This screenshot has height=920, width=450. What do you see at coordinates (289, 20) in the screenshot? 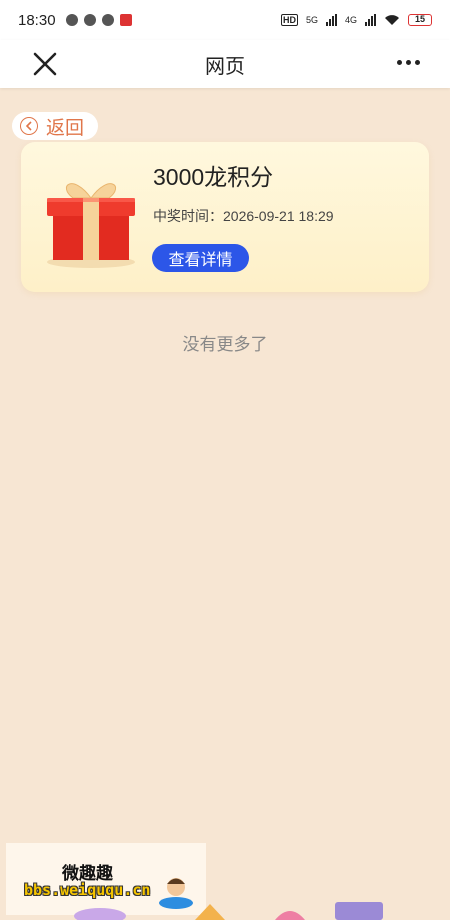
I see `hd-icon: HD` at bounding box center [289, 20].